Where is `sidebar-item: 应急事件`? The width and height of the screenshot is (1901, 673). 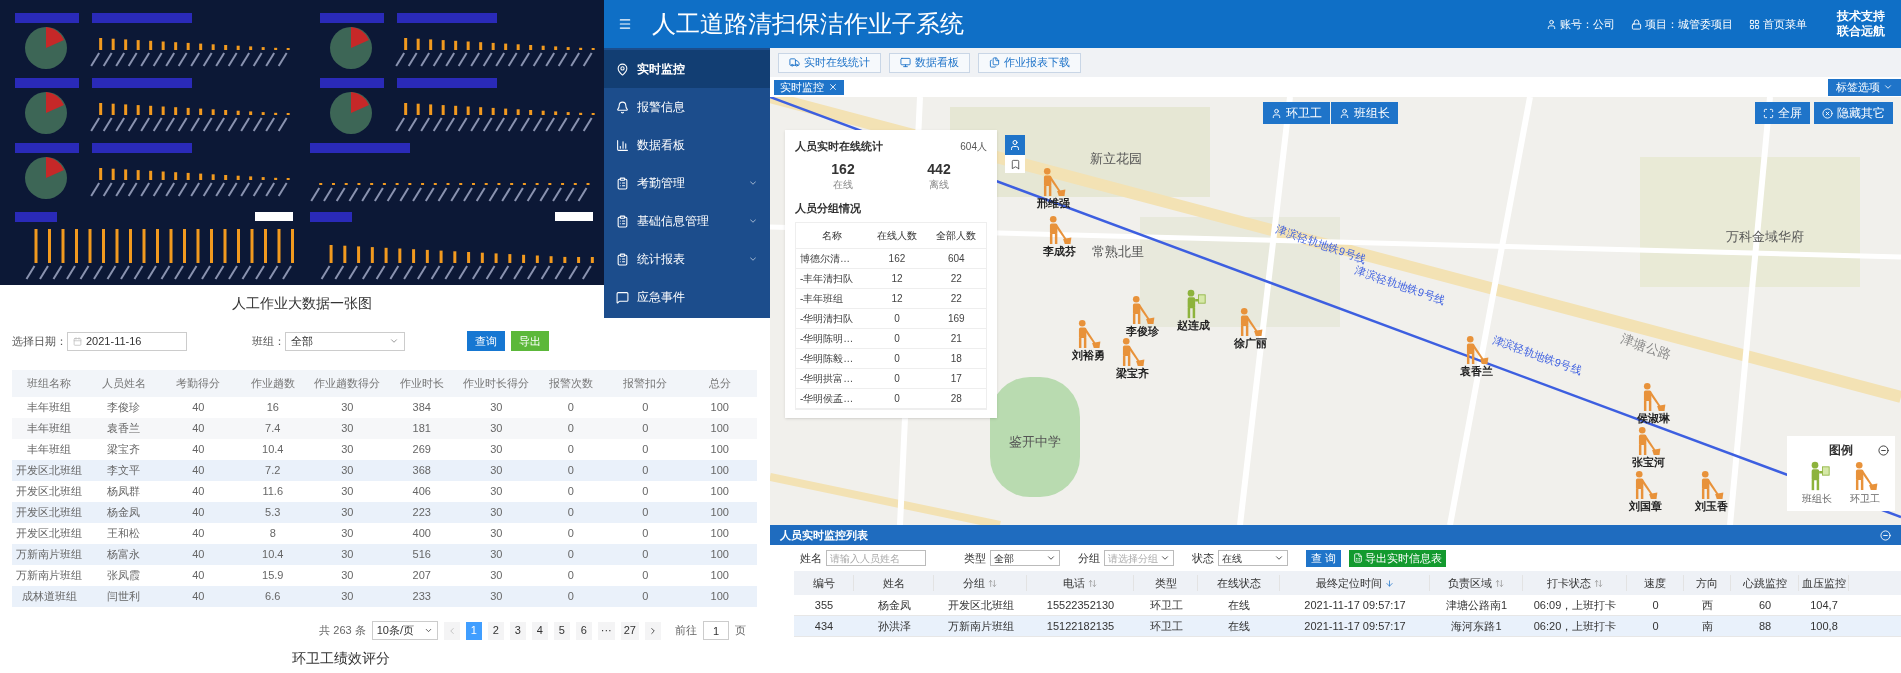 sidebar-item: 应急事件 is located at coordinates (687, 297).